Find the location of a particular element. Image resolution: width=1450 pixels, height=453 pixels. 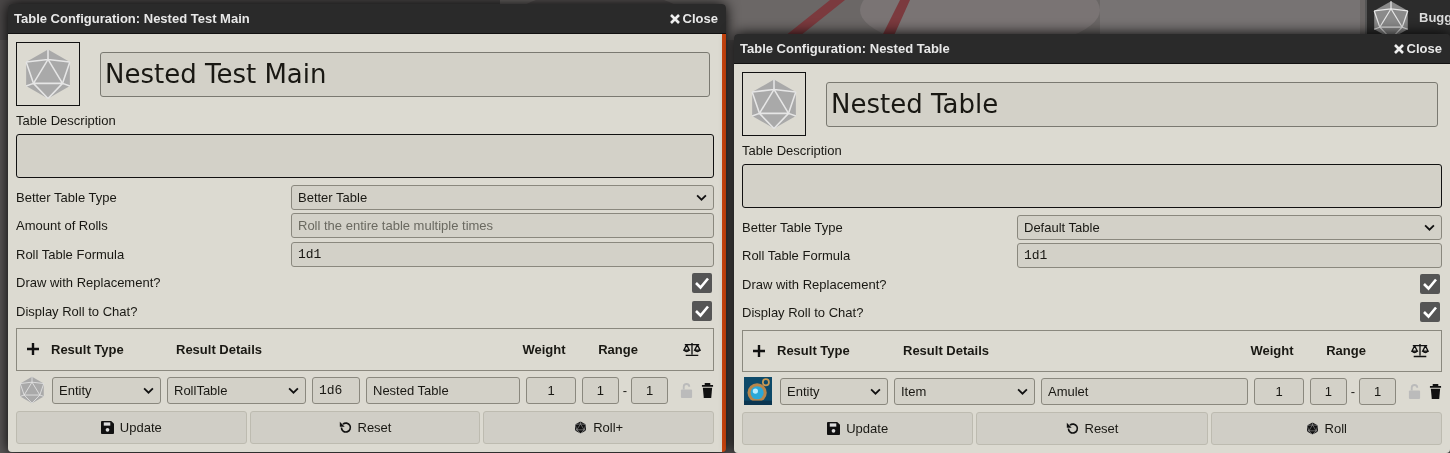

details-field: Nested Table is located at coordinates (443, 390).